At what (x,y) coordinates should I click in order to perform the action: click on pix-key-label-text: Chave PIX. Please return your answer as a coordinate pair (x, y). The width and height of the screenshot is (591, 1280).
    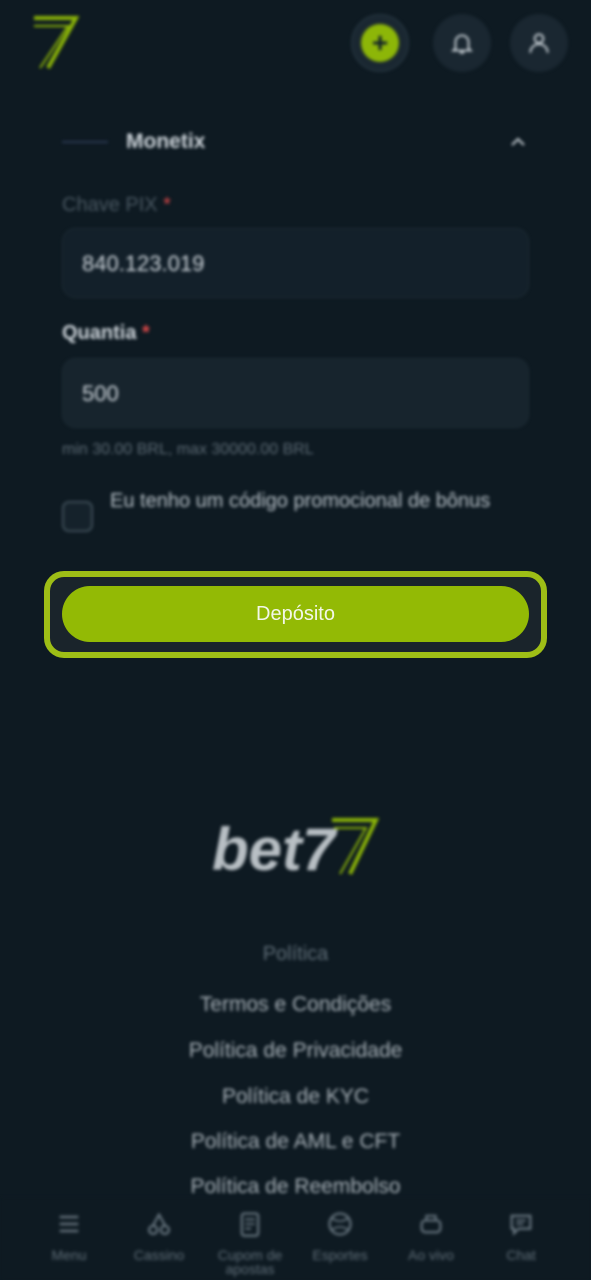
    Looking at the image, I should click on (110, 205).